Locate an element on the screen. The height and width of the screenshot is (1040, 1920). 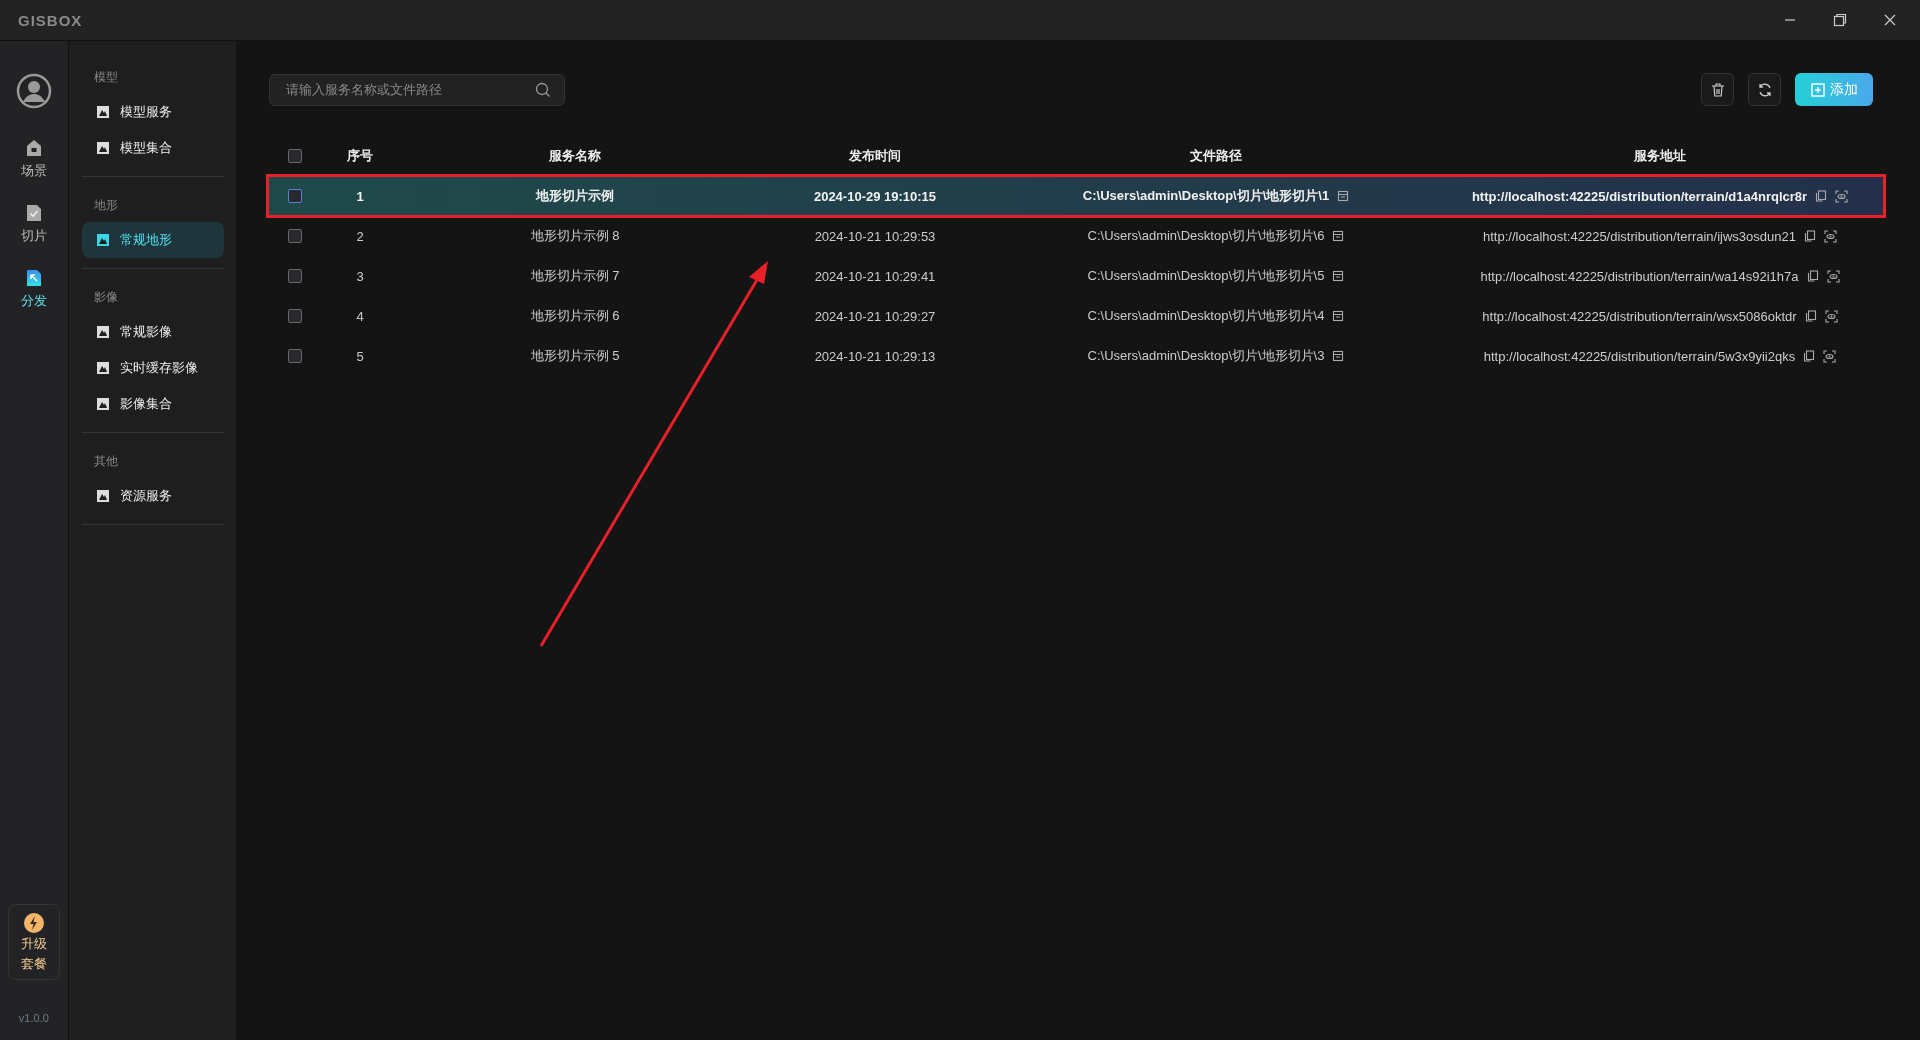
refresh-button is located at coordinates (1764, 89).